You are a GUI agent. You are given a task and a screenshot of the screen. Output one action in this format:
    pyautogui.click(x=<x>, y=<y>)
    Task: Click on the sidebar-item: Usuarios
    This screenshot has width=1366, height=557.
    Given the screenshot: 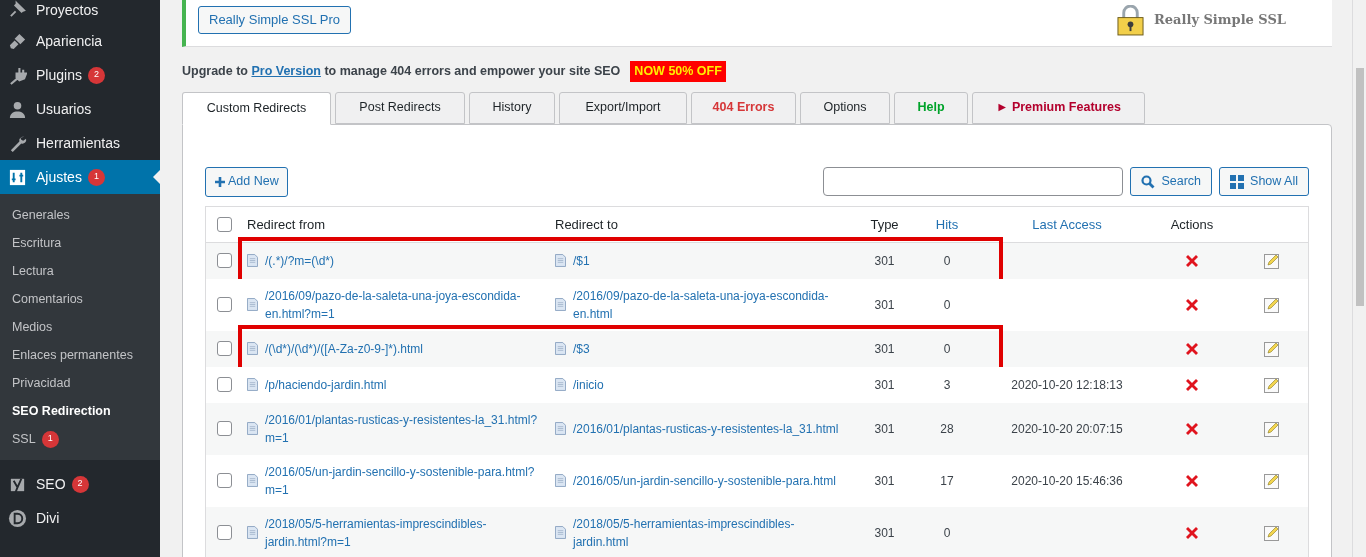 What is the action you would take?
    pyautogui.click(x=80, y=109)
    